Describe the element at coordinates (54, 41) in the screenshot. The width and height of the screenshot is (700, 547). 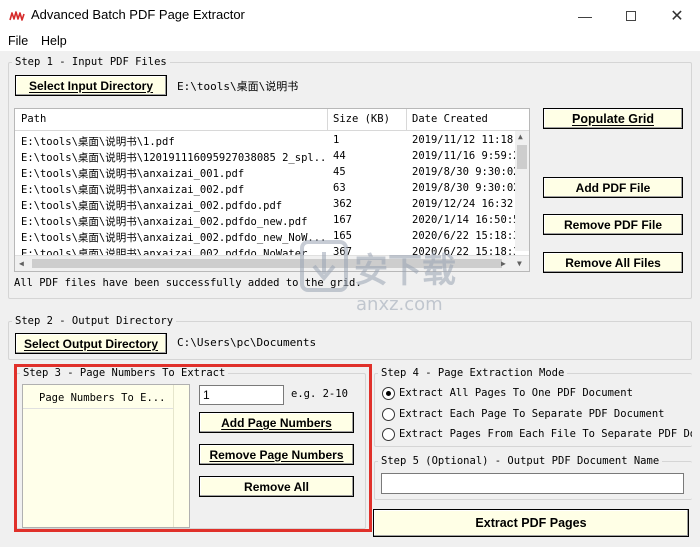
I see `menu-help: Help` at that location.